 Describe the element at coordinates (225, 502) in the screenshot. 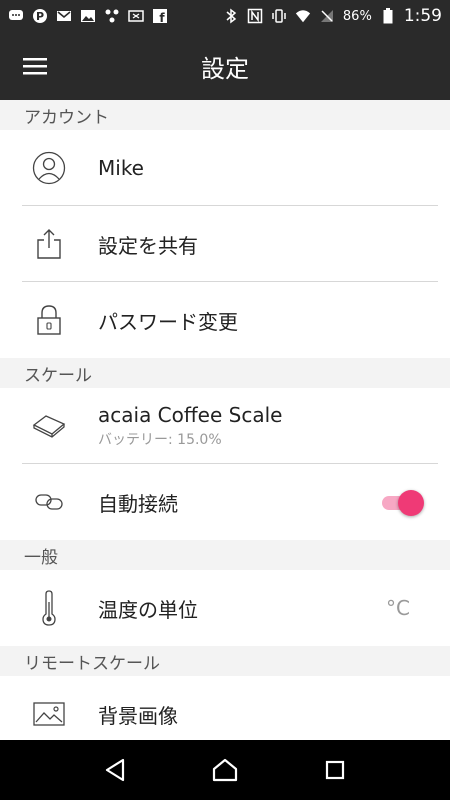

I see `auto-connect-row: 自動接続` at that location.